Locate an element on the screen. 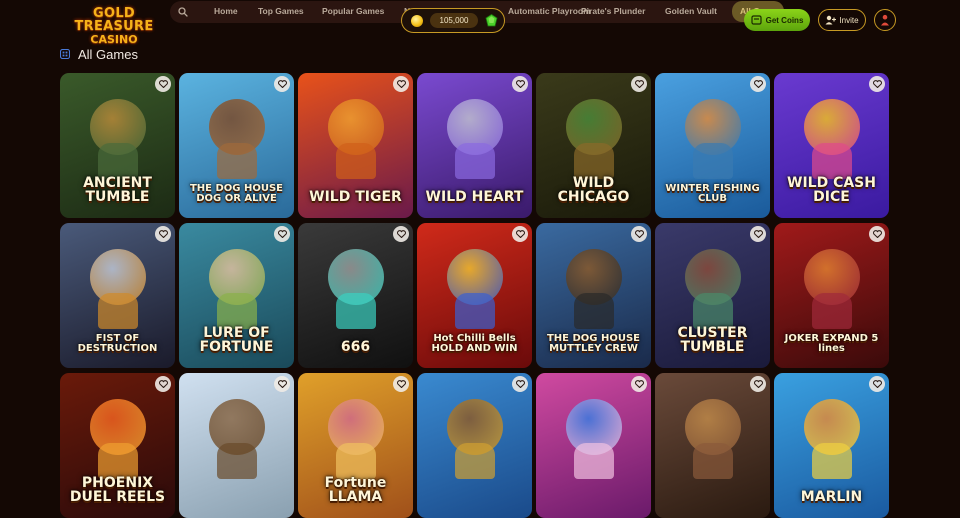  nav-automatic-playroom: Automatic Playroom is located at coordinates (549, 11).